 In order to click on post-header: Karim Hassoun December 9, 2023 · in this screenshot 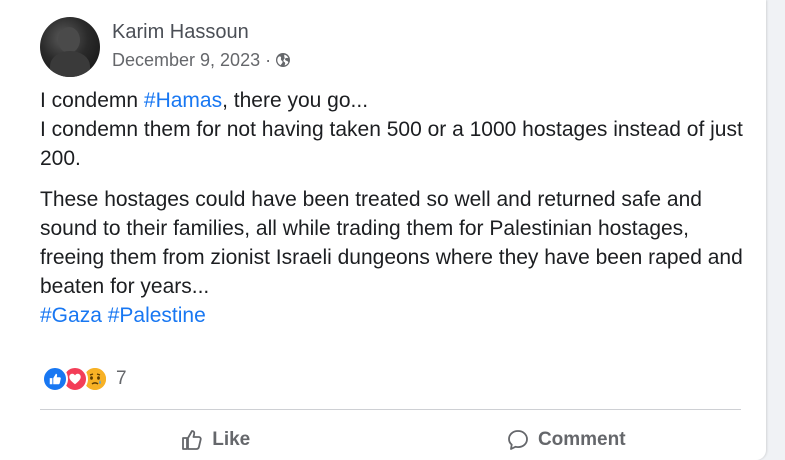, I will do `click(165, 47)`.